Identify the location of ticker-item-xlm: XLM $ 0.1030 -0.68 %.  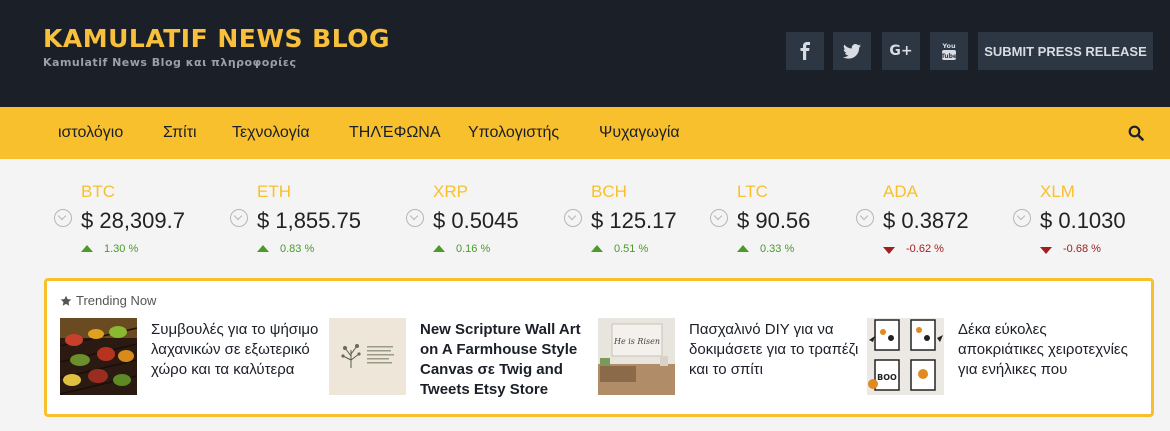
(1091, 214).